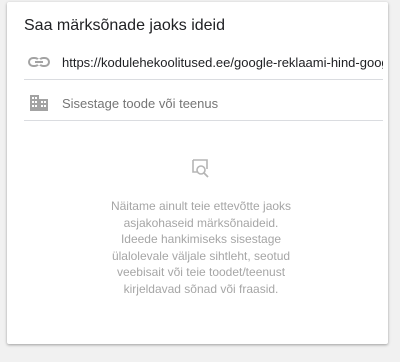  I want to click on empty-state-line: Ideede hankimiseks sisestage, so click(201, 239).